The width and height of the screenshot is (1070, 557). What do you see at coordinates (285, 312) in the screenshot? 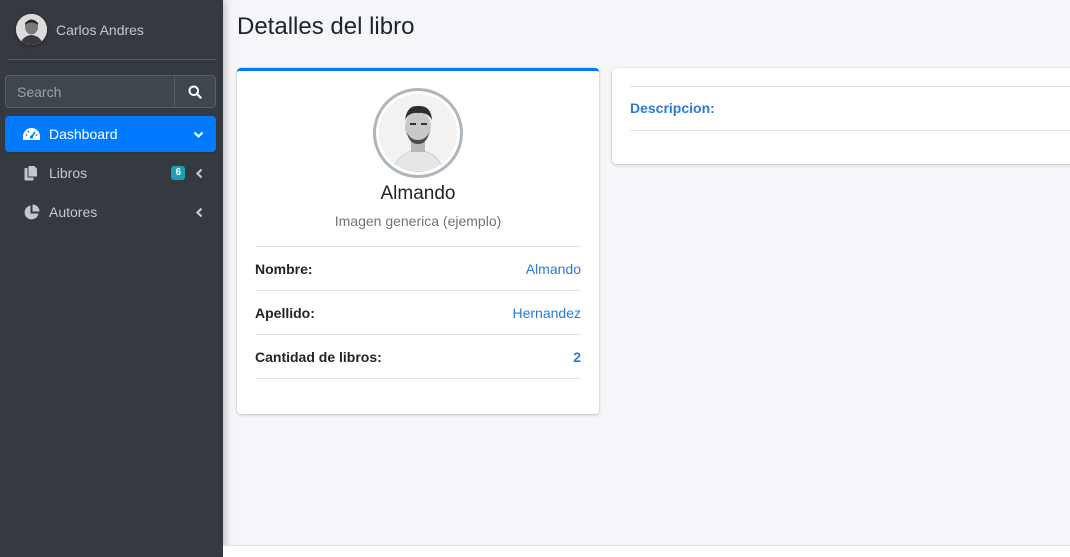
I see `info-label: Apellido:` at bounding box center [285, 312].